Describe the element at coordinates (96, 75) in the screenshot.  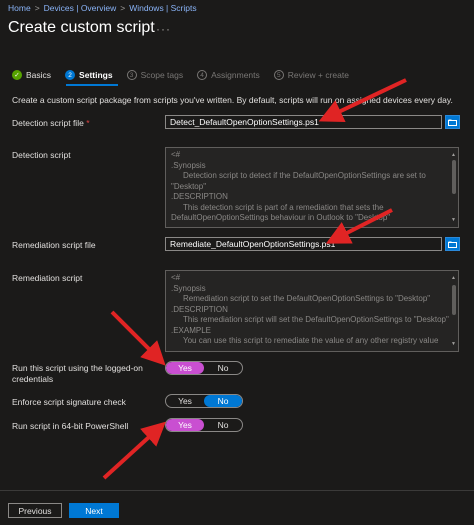
I see `step-label: Settings` at that location.